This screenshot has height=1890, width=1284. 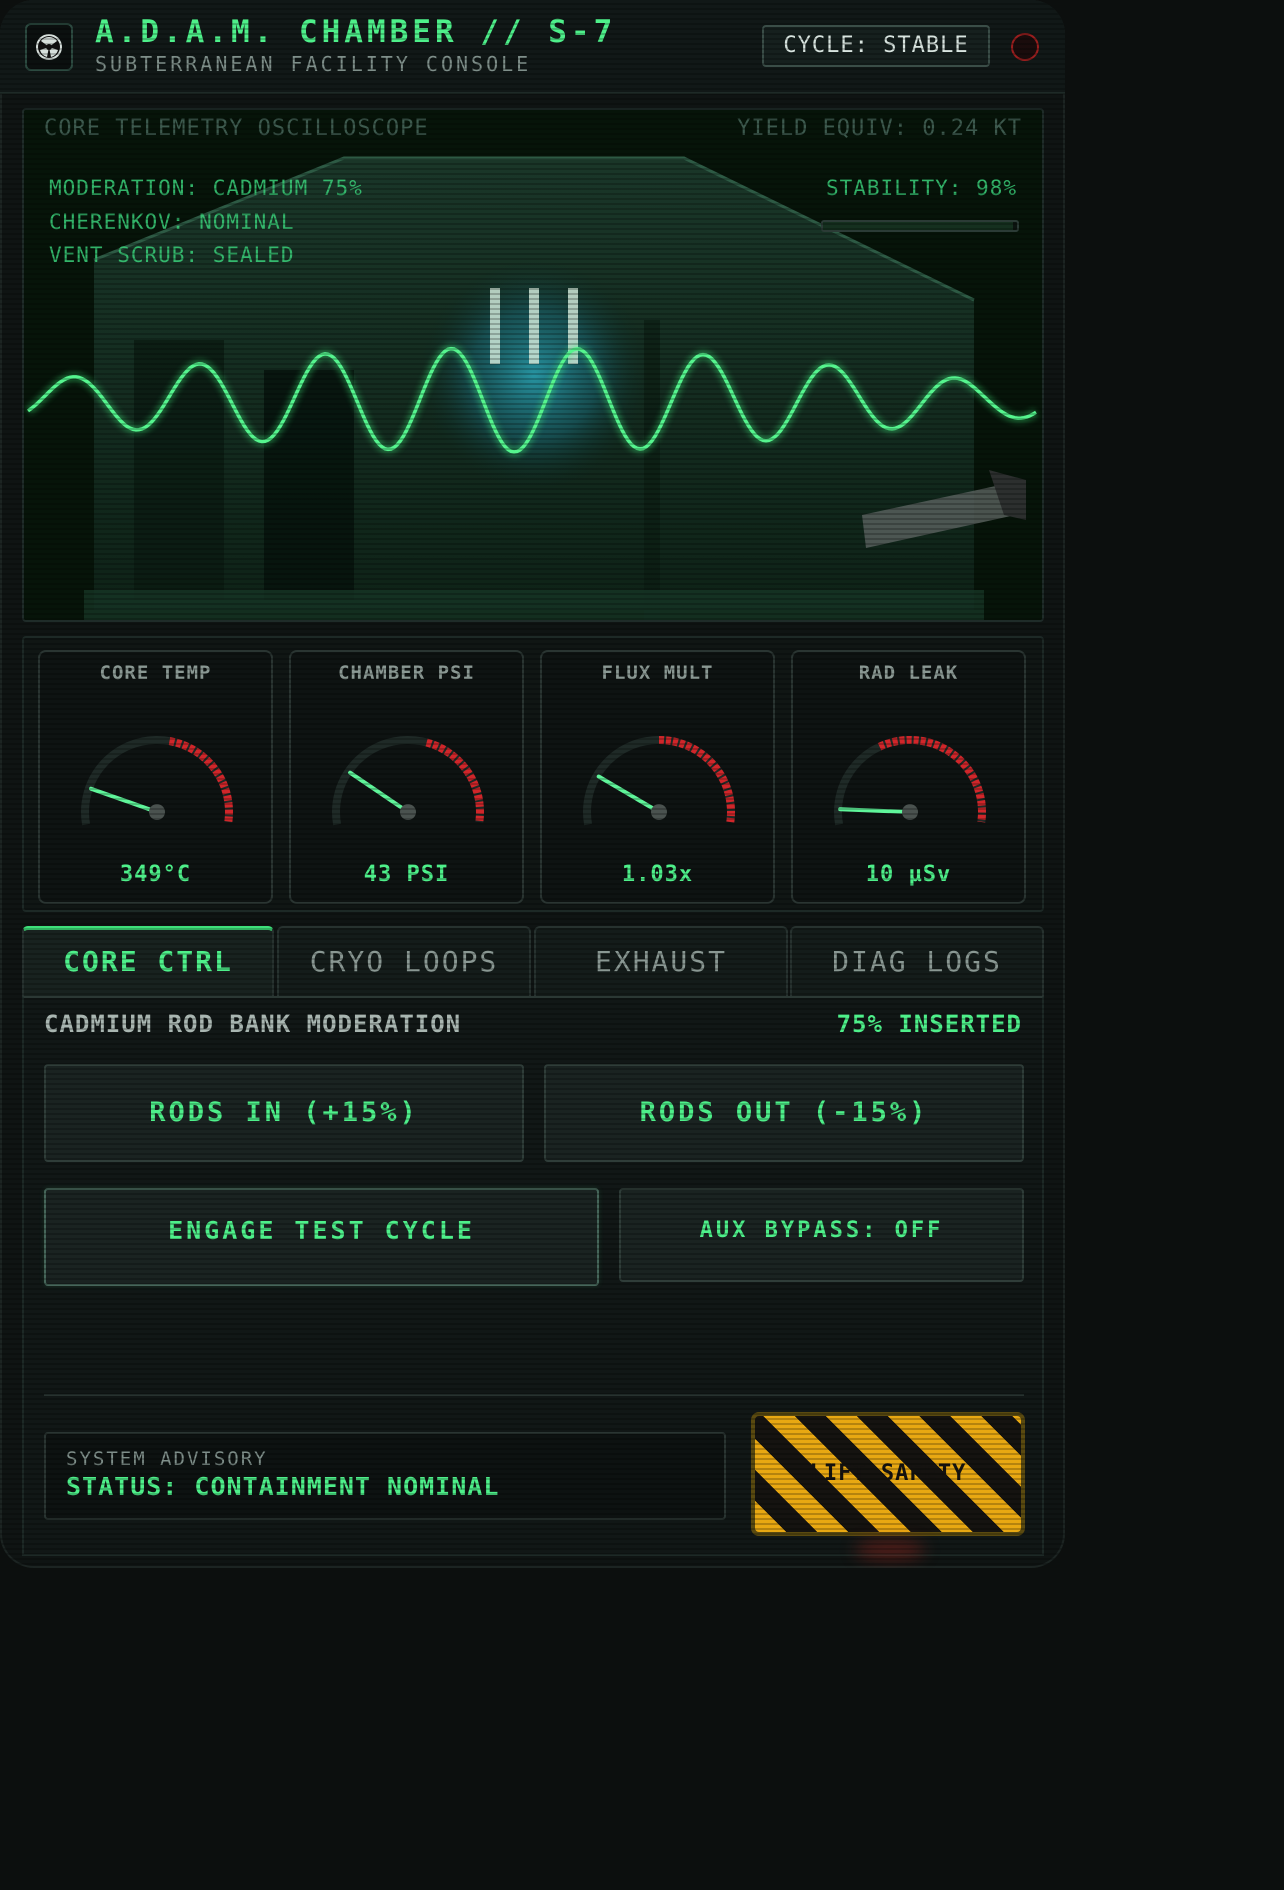 What do you see at coordinates (253, 1024) in the screenshot?
I see `panel-title: CADMIUM ROD BANK MODERATION` at bounding box center [253, 1024].